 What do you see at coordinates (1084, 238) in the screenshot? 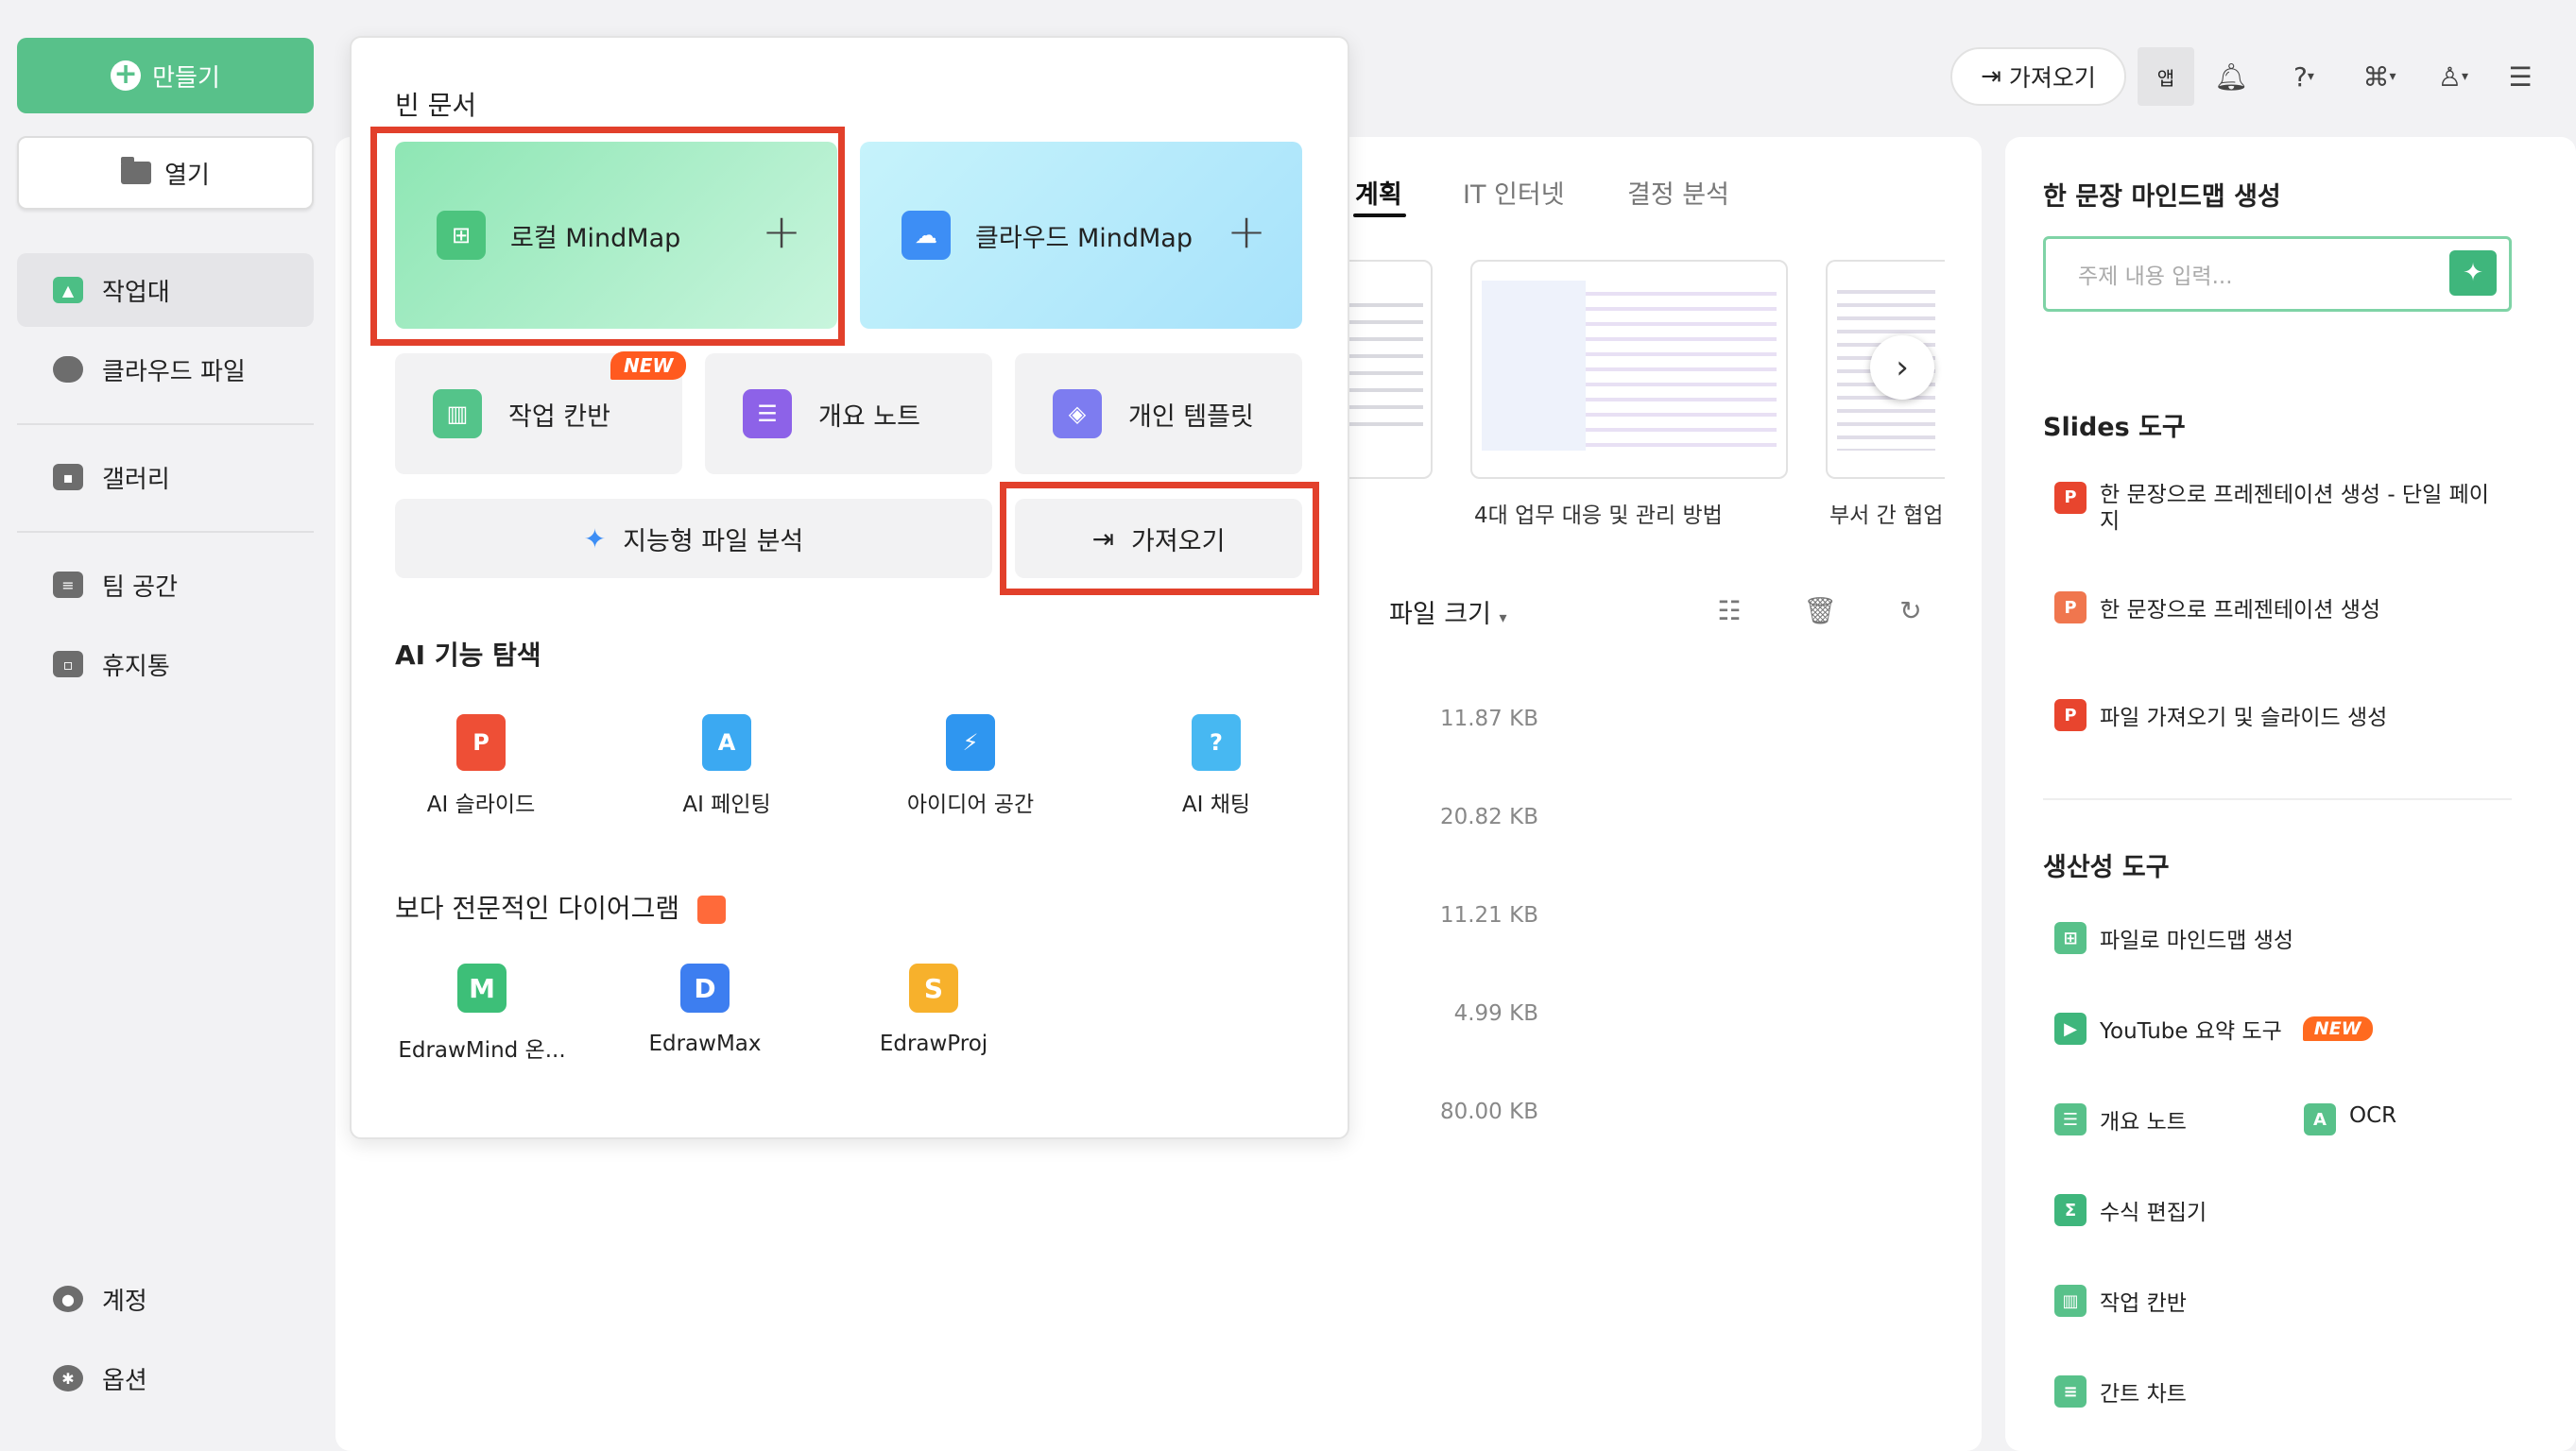
I see `cloud-mindmap-label: 클라우드 MindMap` at bounding box center [1084, 238].